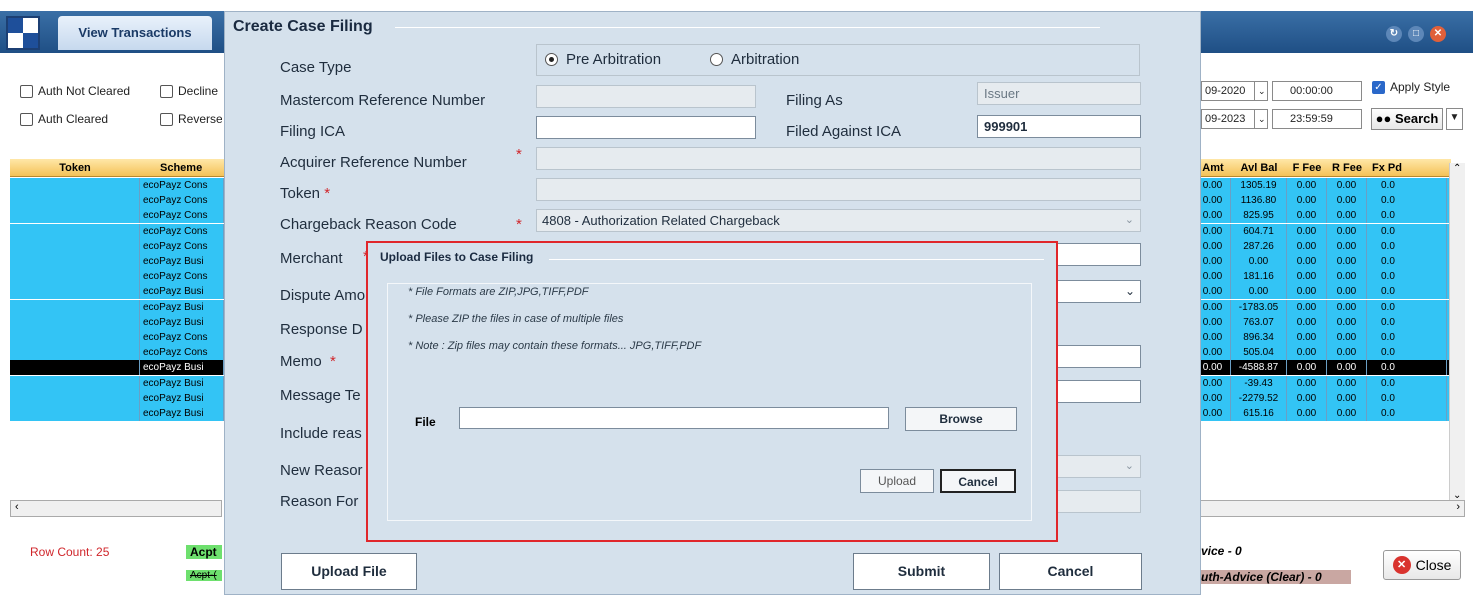 This screenshot has width=1473, height=595. Describe the element at coordinates (1322, 216) in the screenshot. I see `table-row: 0.00 825.95 0.00 0.00 0.0` at that location.